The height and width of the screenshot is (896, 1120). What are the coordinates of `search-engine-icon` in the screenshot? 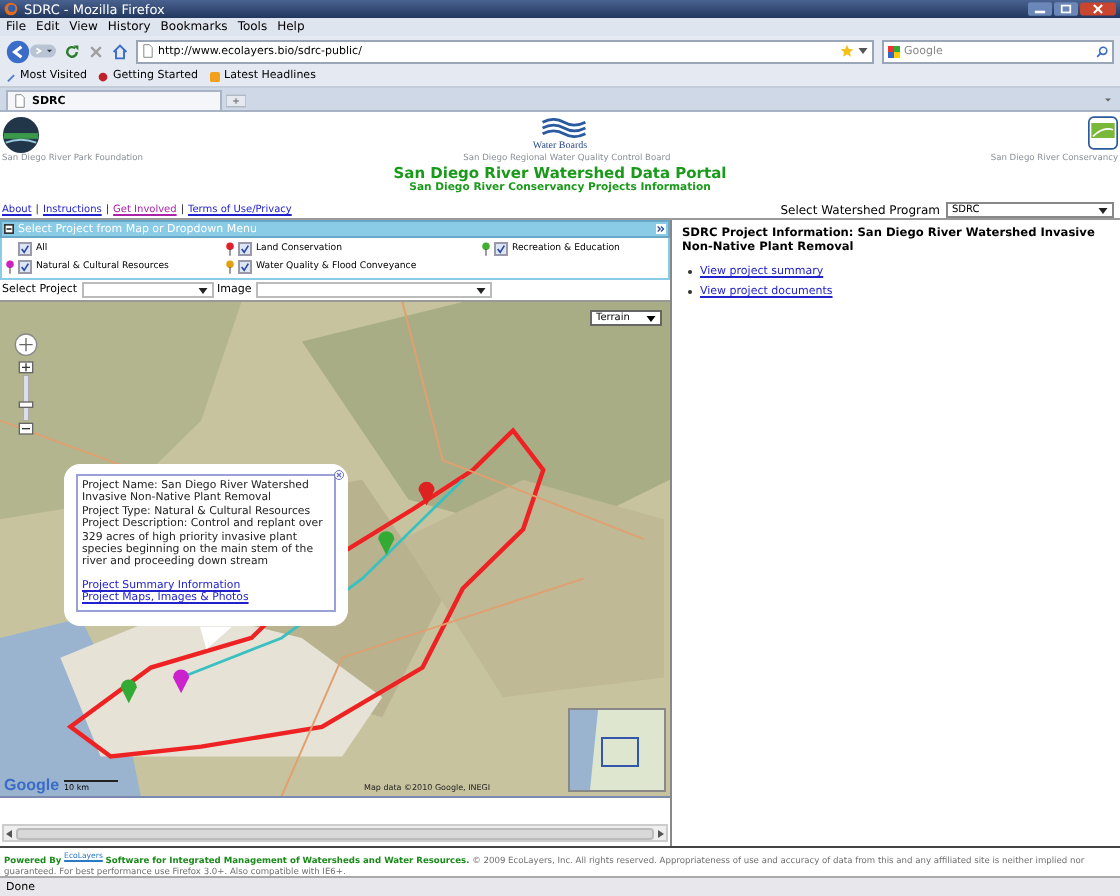 It's located at (894, 51).